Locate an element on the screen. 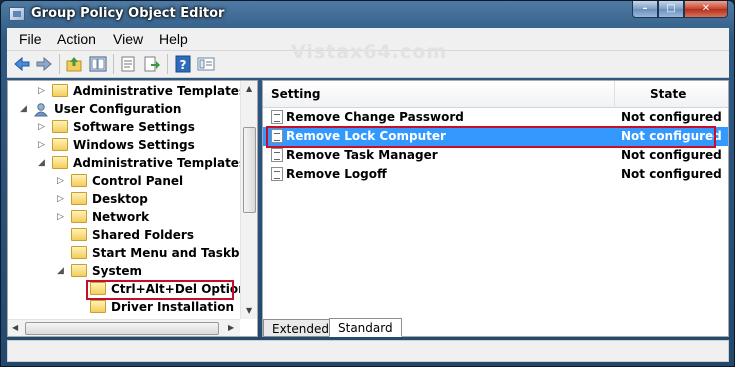 The height and width of the screenshot is (367, 735). tree-item: ▷ Control Panel is located at coordinates (124, 182).